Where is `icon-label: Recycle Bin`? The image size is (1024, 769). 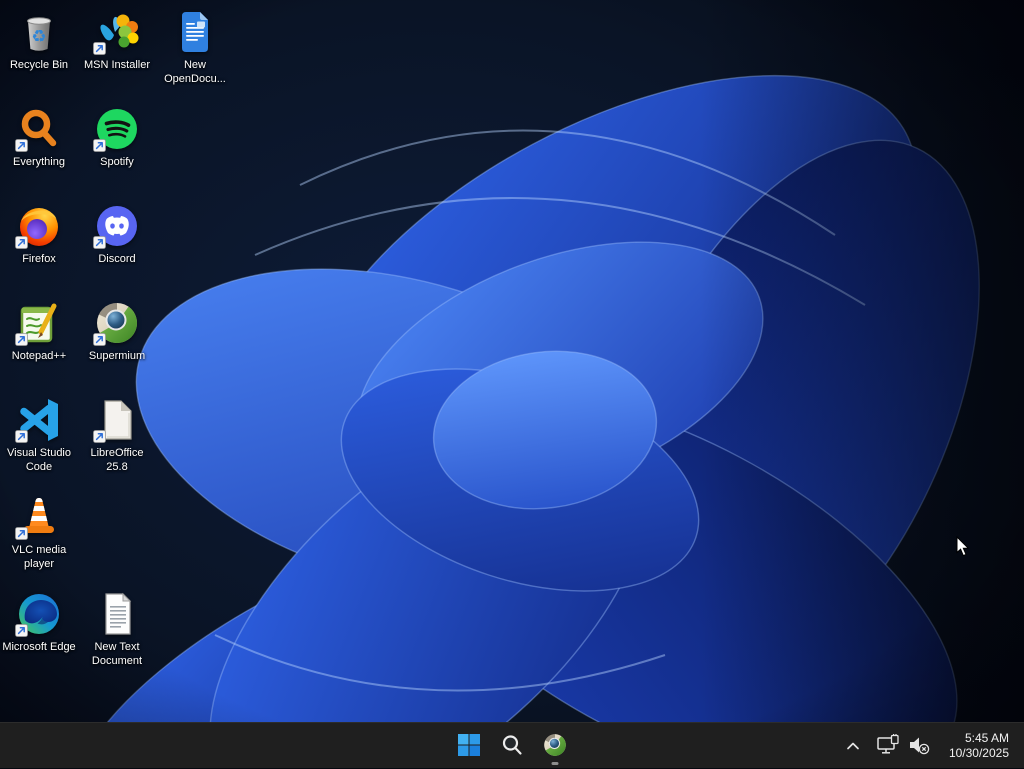
icon-label: Recycle Bin is located at coordinates (39, 65).